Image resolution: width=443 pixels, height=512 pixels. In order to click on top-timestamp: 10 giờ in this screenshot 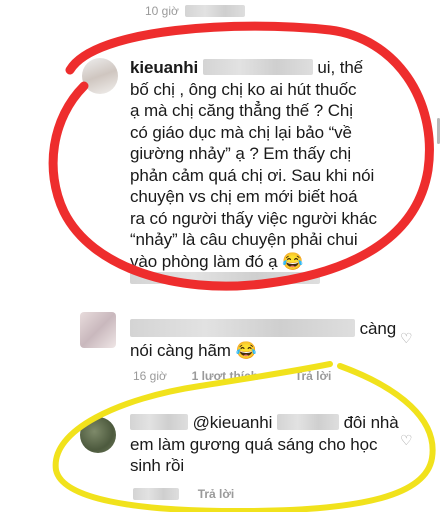, I will do `click(162, 11)`.